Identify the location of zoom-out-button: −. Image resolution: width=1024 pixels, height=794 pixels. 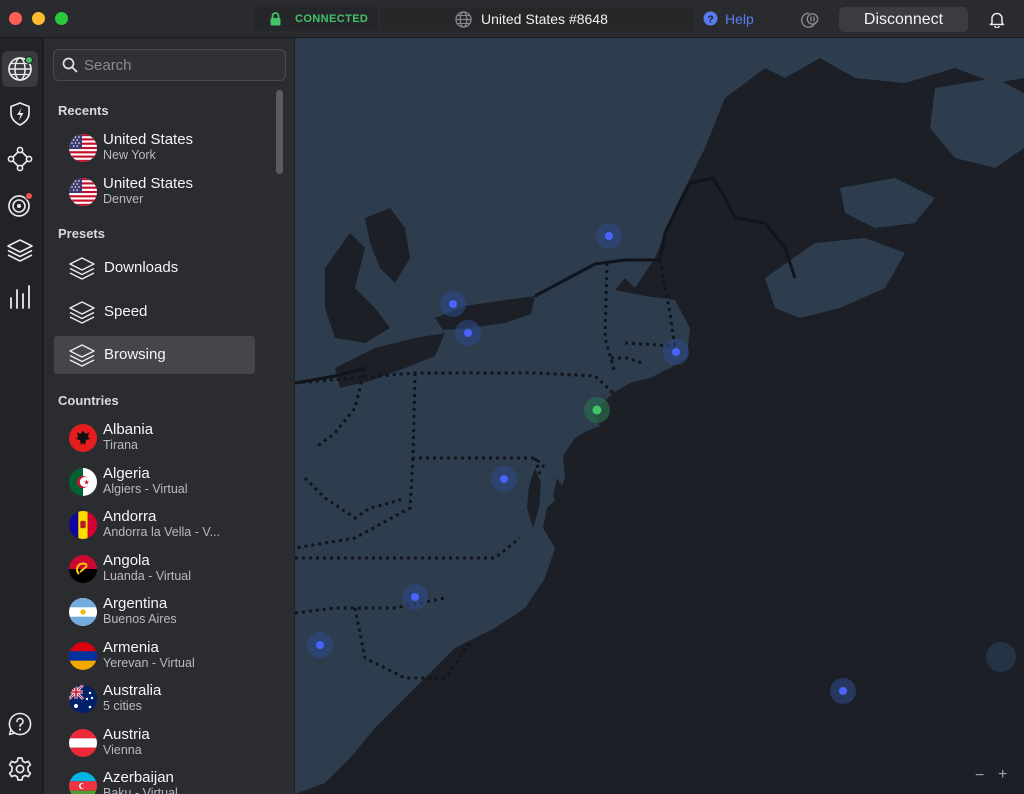
(979, 776).